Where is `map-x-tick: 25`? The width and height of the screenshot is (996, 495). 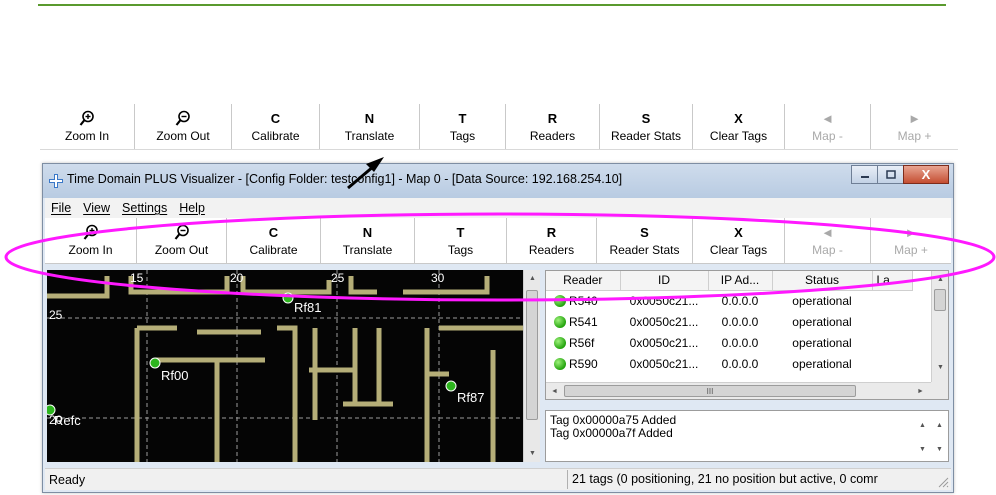
map-x-tick: 25 is located at coordinates (338, 278).